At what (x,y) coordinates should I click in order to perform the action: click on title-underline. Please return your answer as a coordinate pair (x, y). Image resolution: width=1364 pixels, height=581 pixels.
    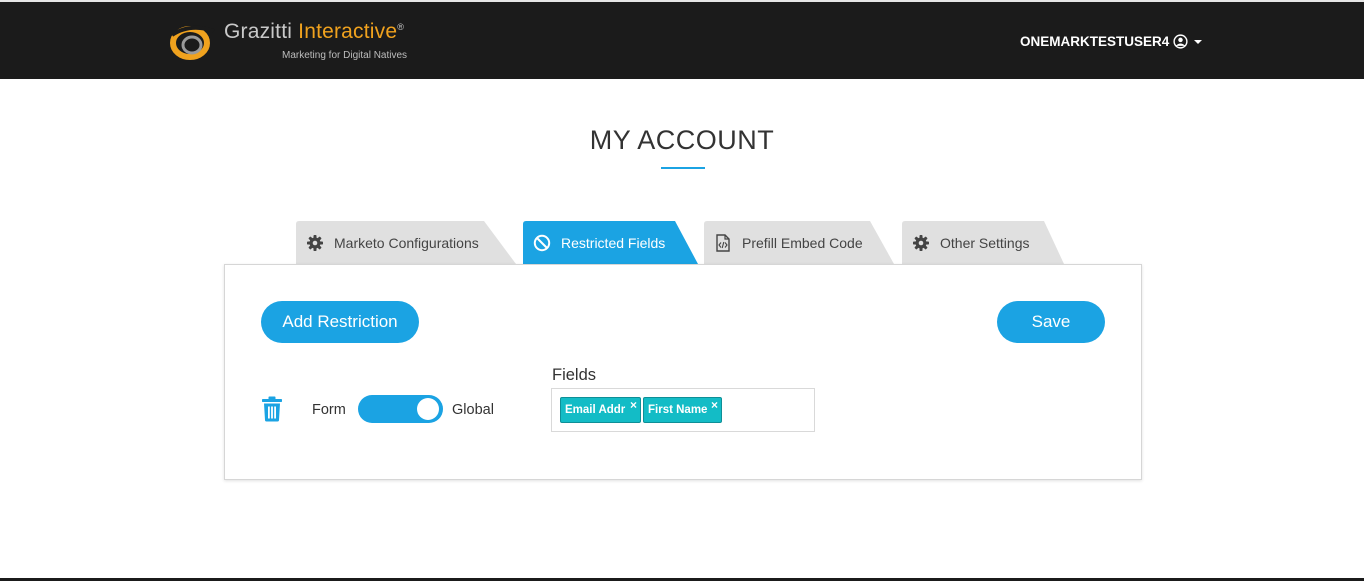
    Looking at the image, I should click on (683, 168).